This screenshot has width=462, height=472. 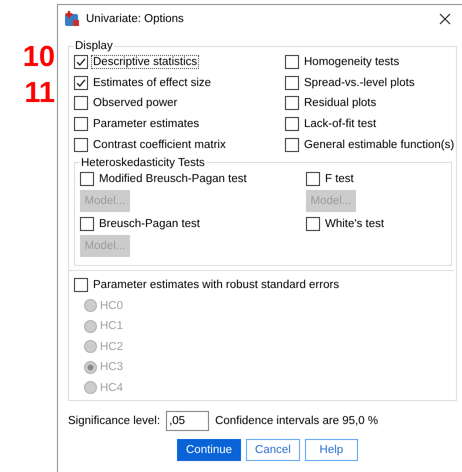 What do you see at coordinates (216, 285) in the screenshot?
I see `checkbox-label: Parameter estimates with robust standard errors` at bounding box center [216, 285].